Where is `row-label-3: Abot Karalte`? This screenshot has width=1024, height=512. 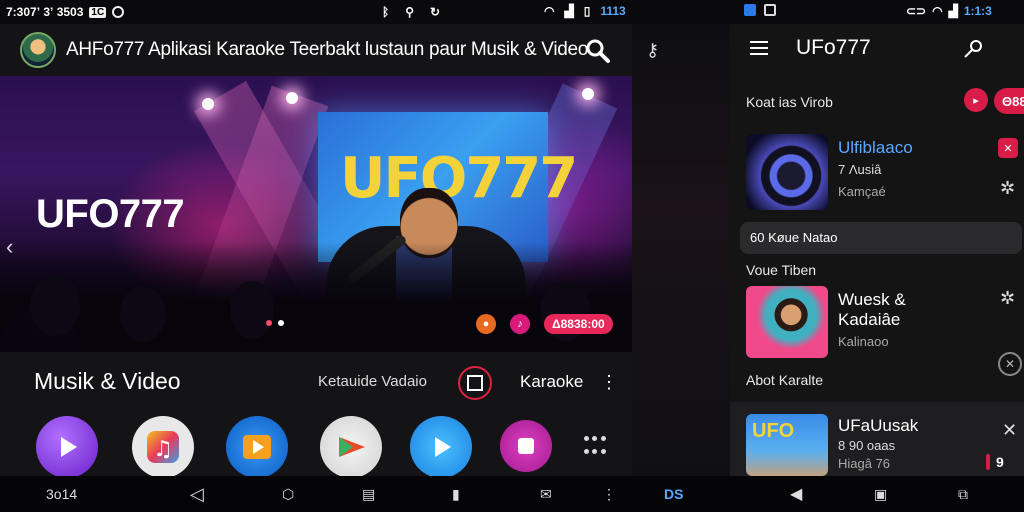 row-label-3: Abot Karalte is located at coordinates (785, 380).